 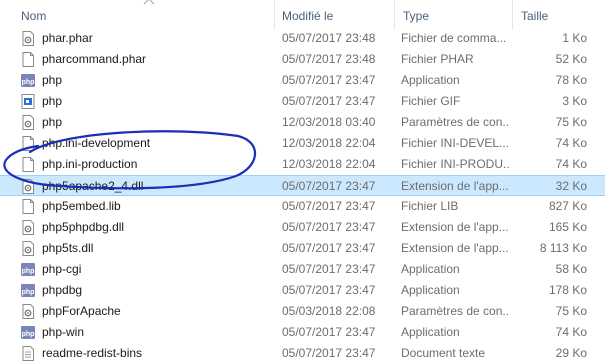 What do you see at coordinates (94, 59) in the screenshot?
I see `file-name: pharcommand.phar` at bounding box center [94, 59].